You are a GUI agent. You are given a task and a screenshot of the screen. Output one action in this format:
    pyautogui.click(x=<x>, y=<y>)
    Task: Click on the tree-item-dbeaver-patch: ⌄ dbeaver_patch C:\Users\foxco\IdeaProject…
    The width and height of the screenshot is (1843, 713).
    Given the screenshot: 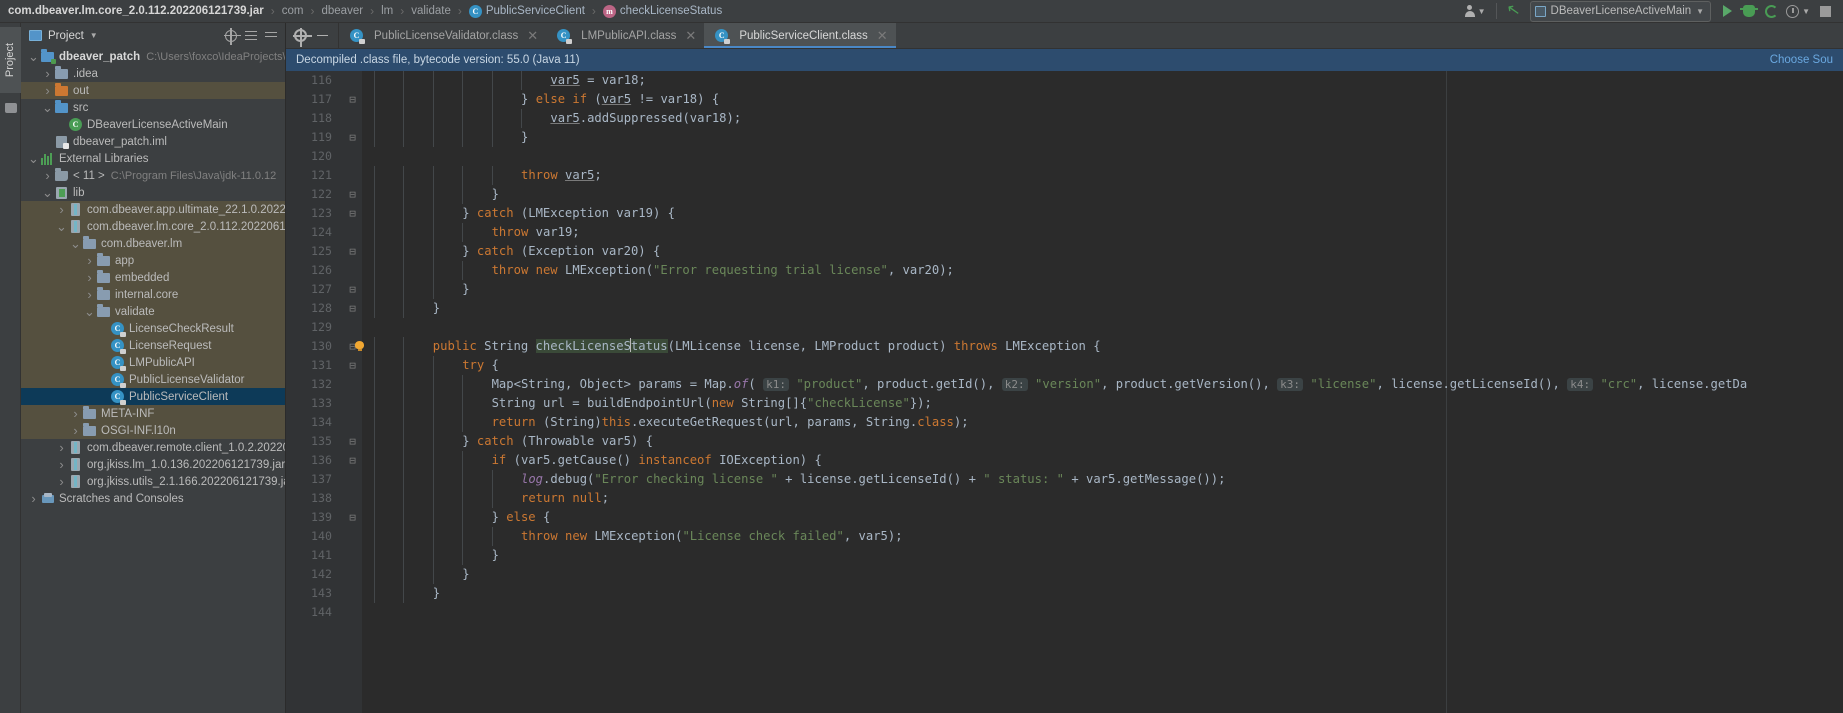 What is the action you would take?
    pyautogui.click(x=153, y=56)
    